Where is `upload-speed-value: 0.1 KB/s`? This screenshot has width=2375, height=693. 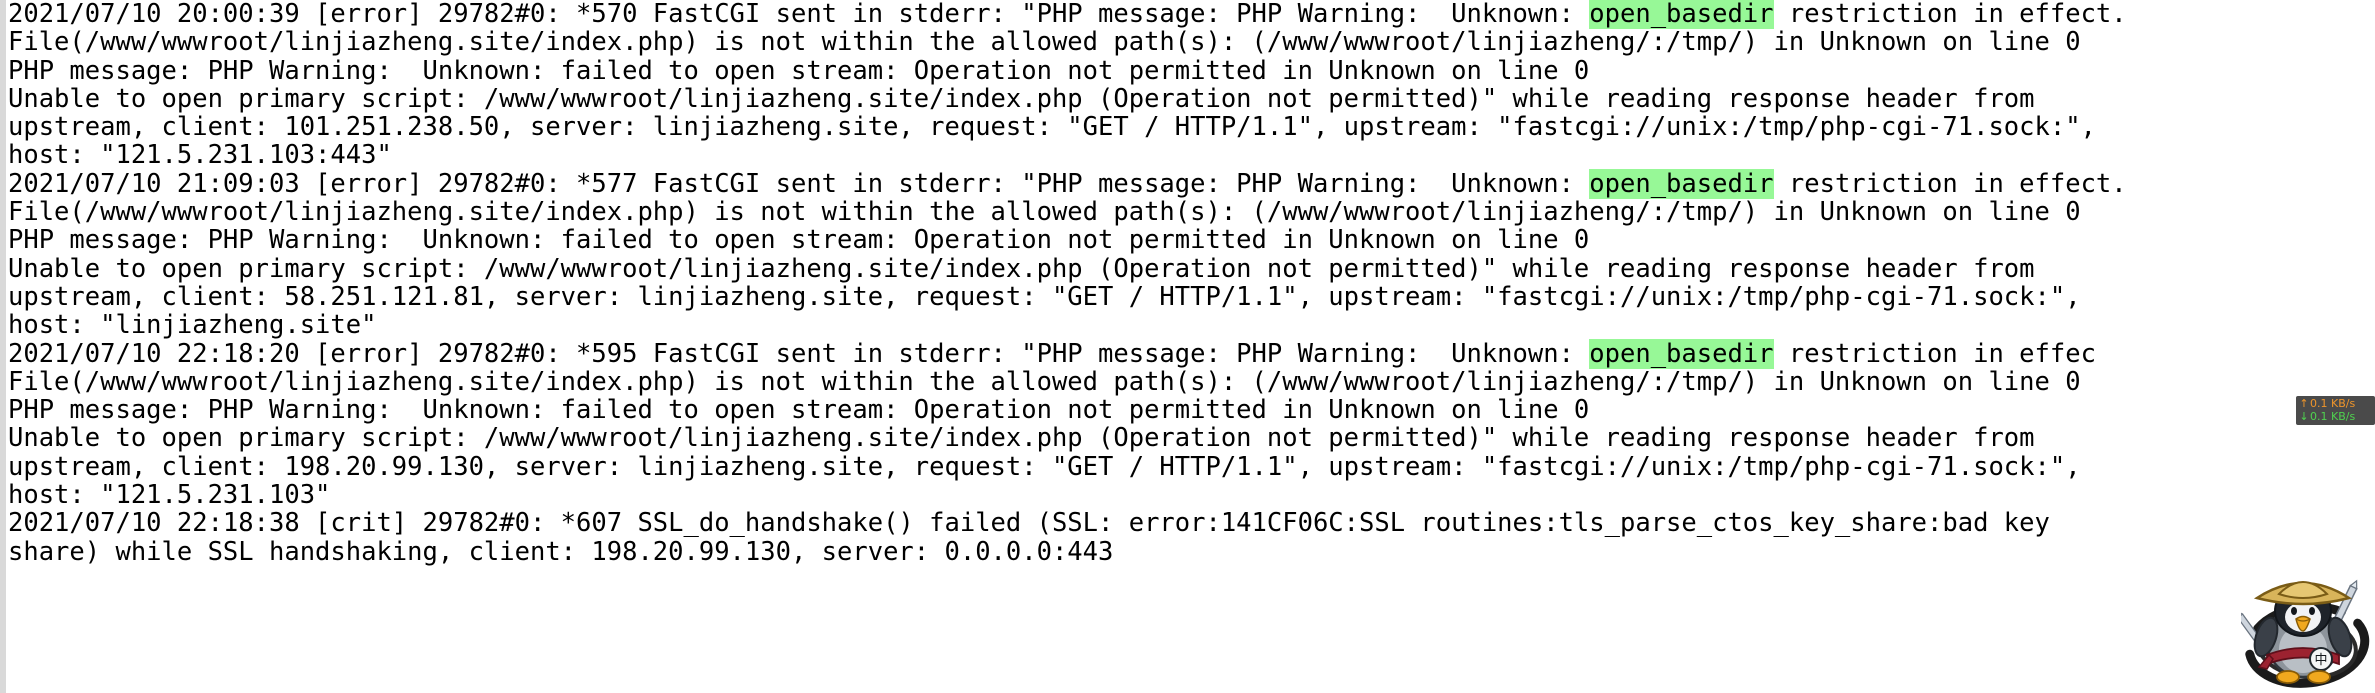
upload-speed-value: 0.1 KB/s is located at coordinates (2333, 403).